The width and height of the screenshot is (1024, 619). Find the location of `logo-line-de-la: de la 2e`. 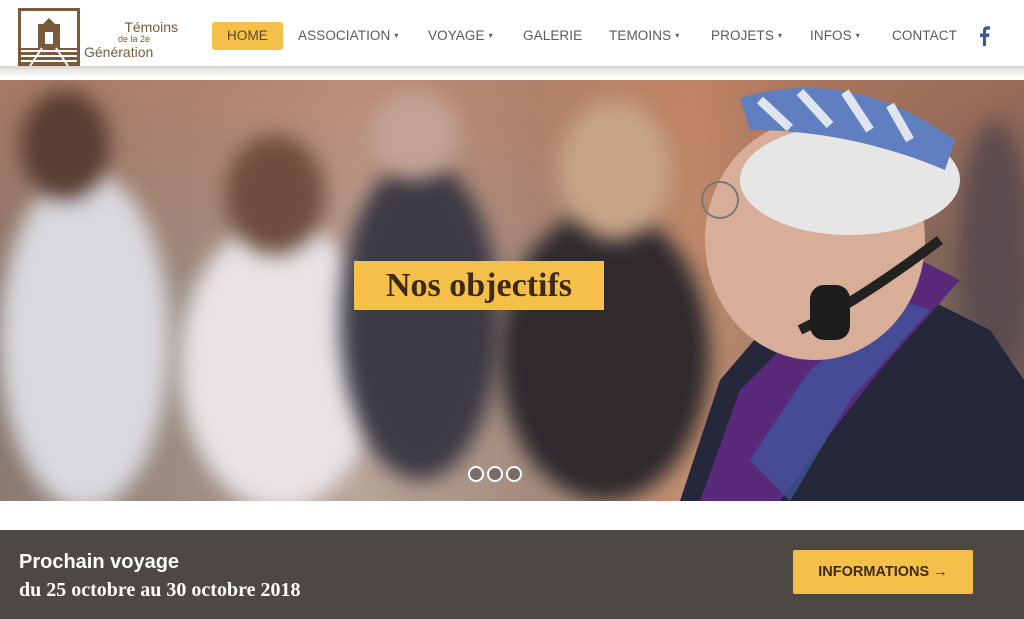

logo-line-de-la: de la 2e is located at coordinates (134, 39).